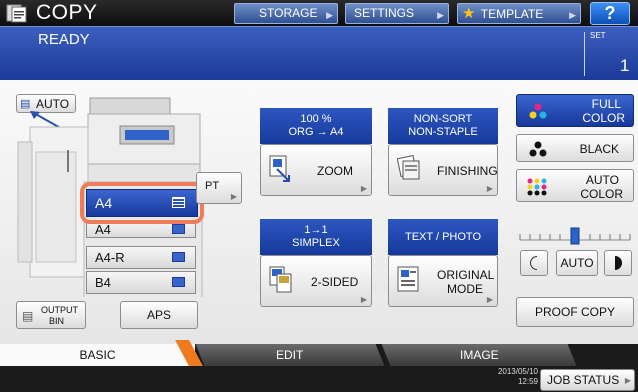 The height and width of the screenshot is (392, 638). I want to click on auto-color-icon, so click(537, 187).